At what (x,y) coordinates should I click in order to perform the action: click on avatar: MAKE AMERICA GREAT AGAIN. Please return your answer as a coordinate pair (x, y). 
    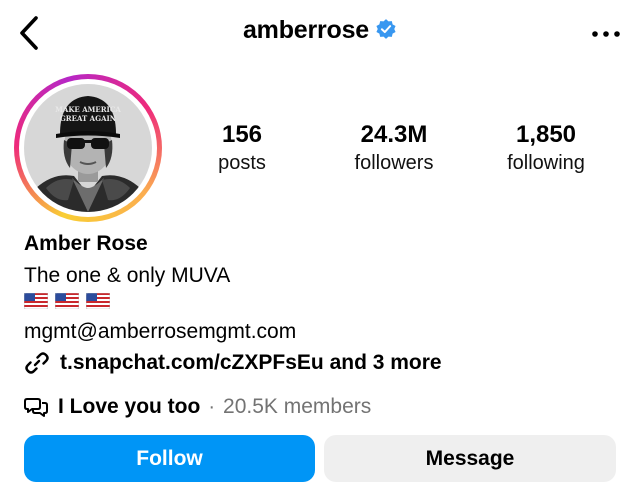
    Looking at the image, I should click on (88, 148).